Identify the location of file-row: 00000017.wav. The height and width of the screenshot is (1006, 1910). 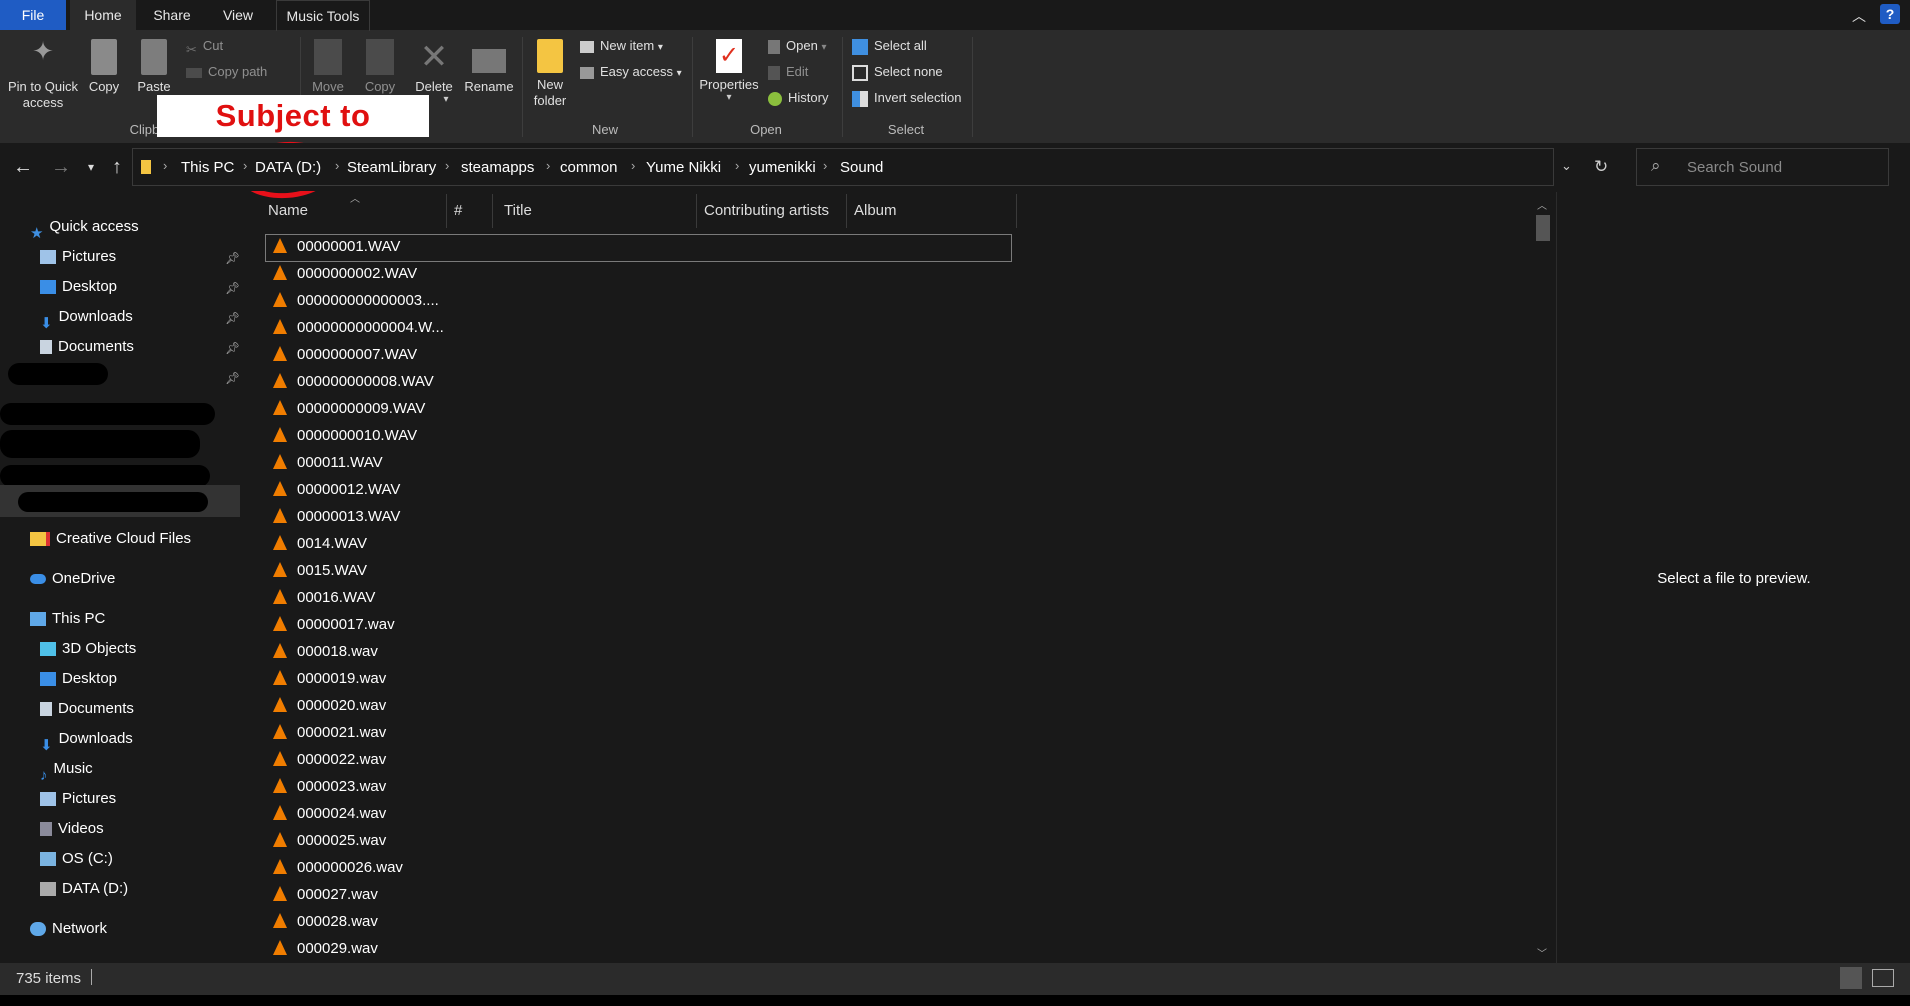
(330, 625).